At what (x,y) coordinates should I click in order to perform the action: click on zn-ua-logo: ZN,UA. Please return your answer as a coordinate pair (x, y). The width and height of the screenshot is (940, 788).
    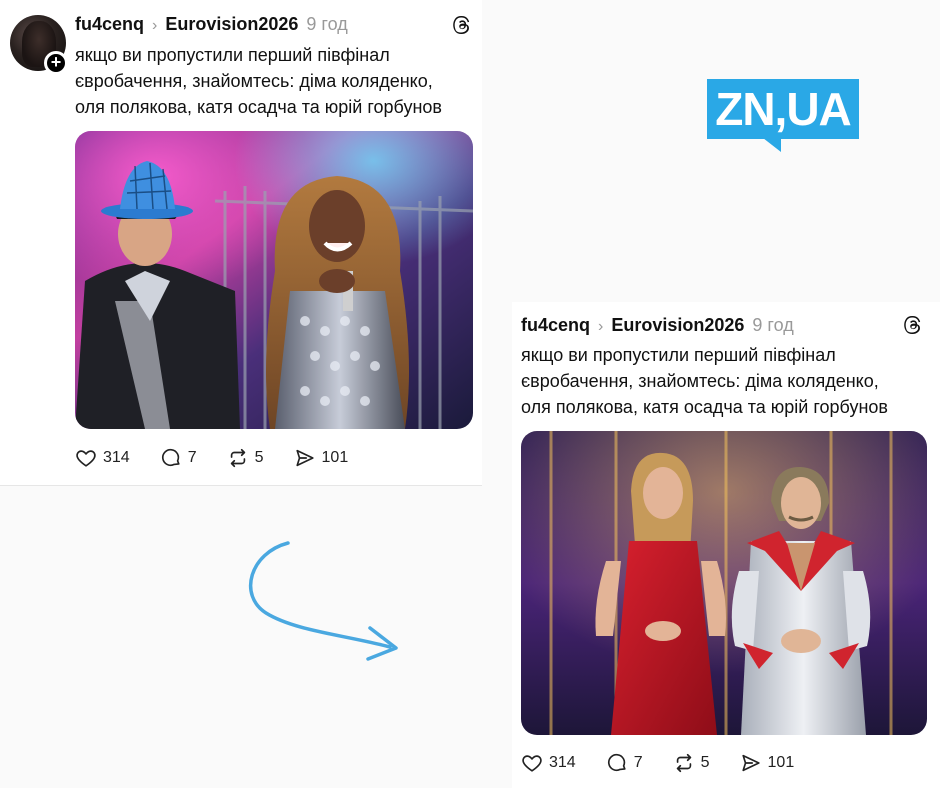
    Looking at the image, I should click on (783, 109).